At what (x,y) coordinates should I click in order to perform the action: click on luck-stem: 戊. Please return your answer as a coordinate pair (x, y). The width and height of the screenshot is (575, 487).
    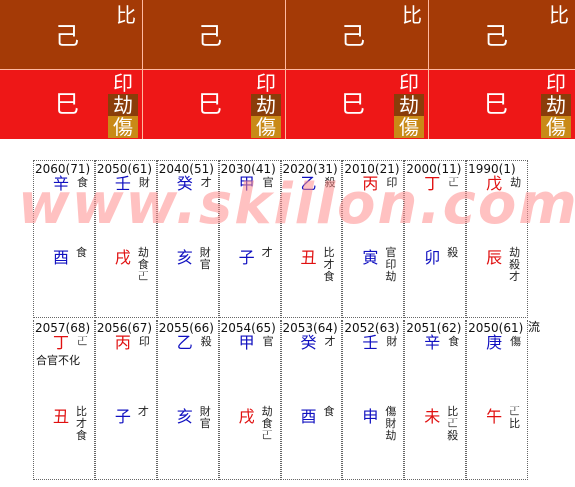
    Looking at the image, I should click on (494, 183).